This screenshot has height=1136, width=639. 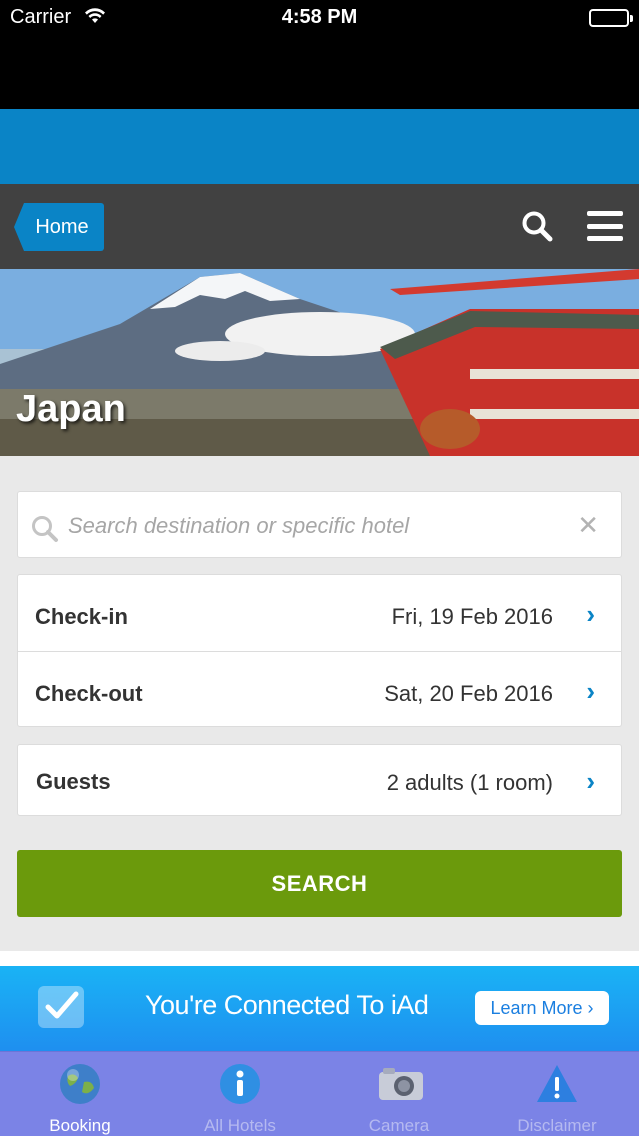 What do you see at coordinates (73, 781) in the screenshot?
I see `guests-label: Guests` at bounding box center [73, 781].